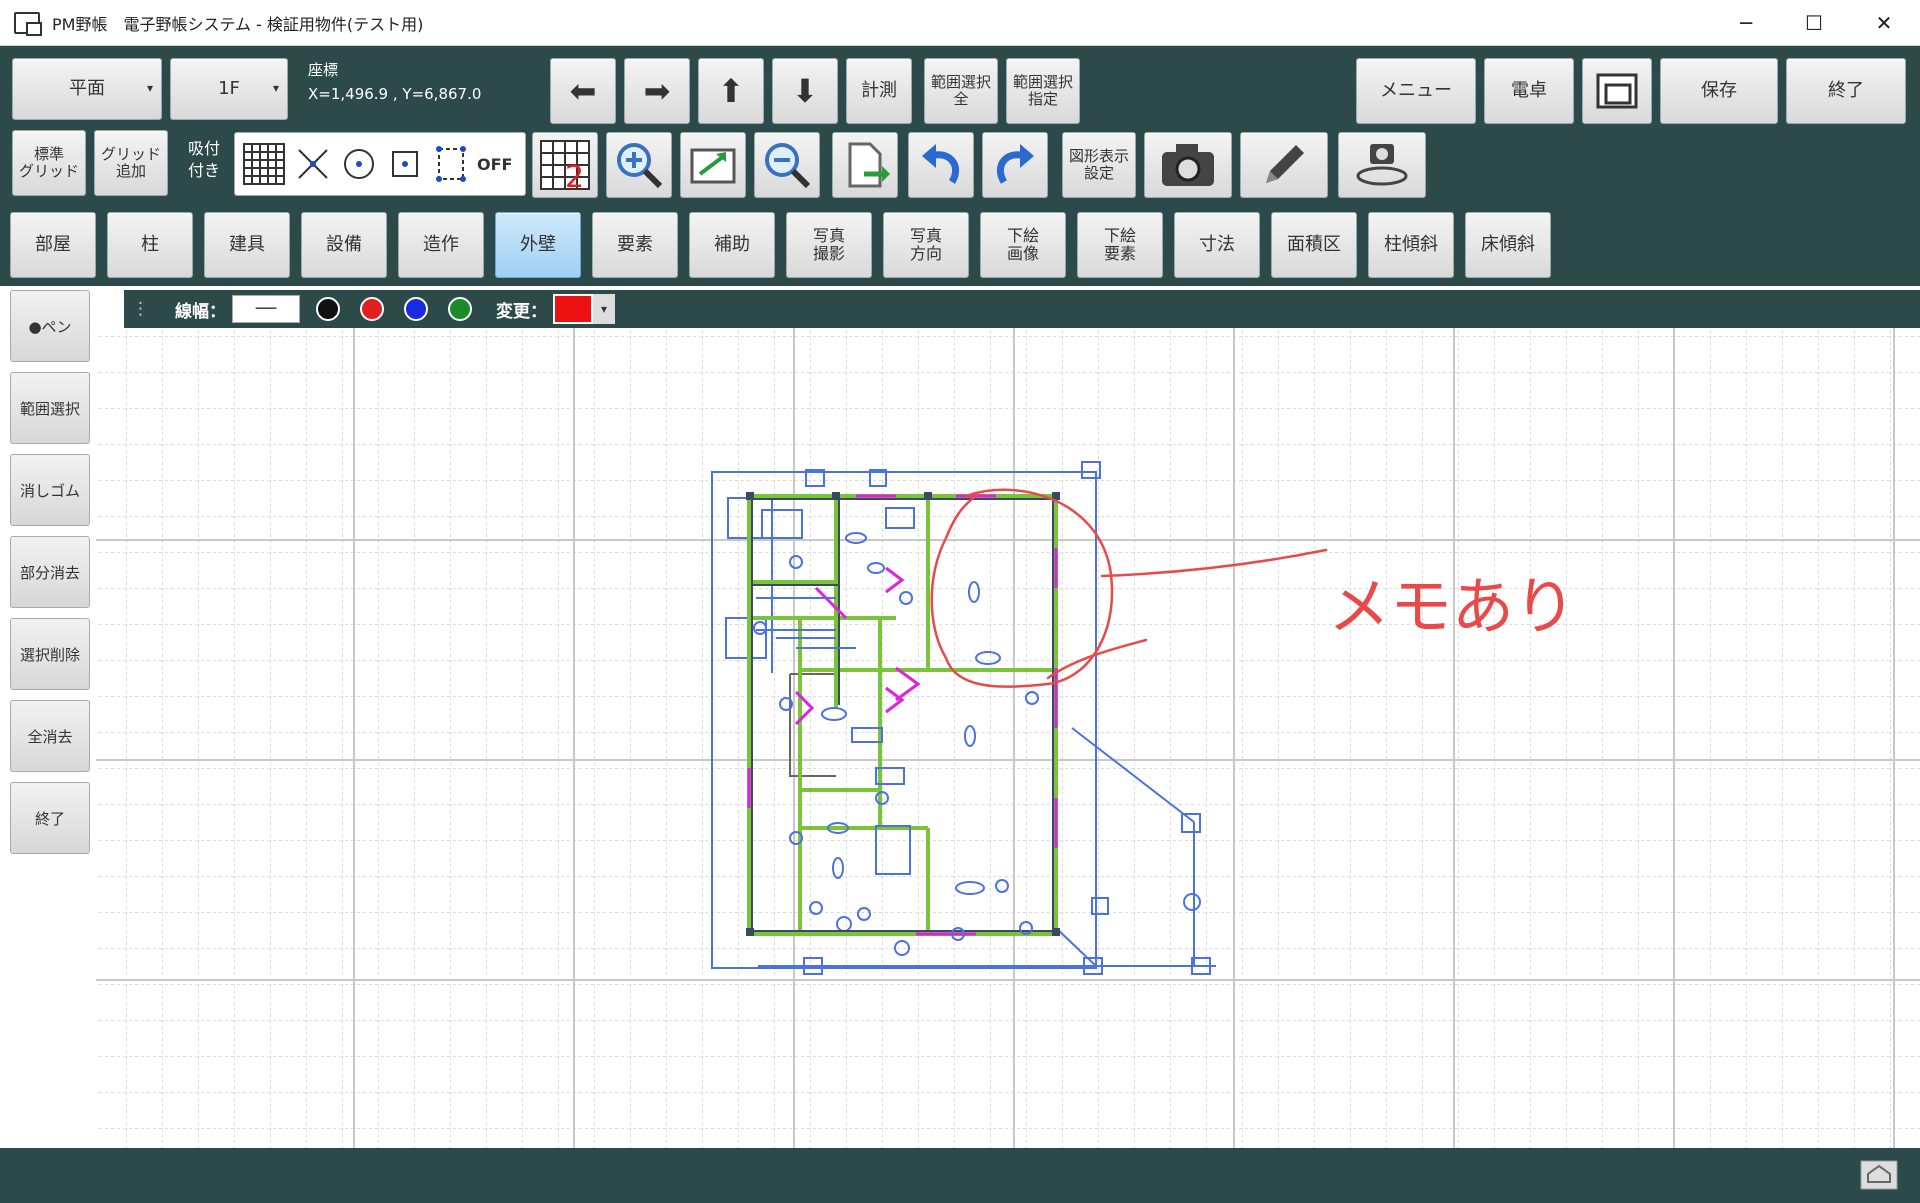  Describe the element at coordinates (238, 24) in the screenshot. I see `window-title: PM野帳 電子野帳システム - 検証用物件(テスト用)` at that location.